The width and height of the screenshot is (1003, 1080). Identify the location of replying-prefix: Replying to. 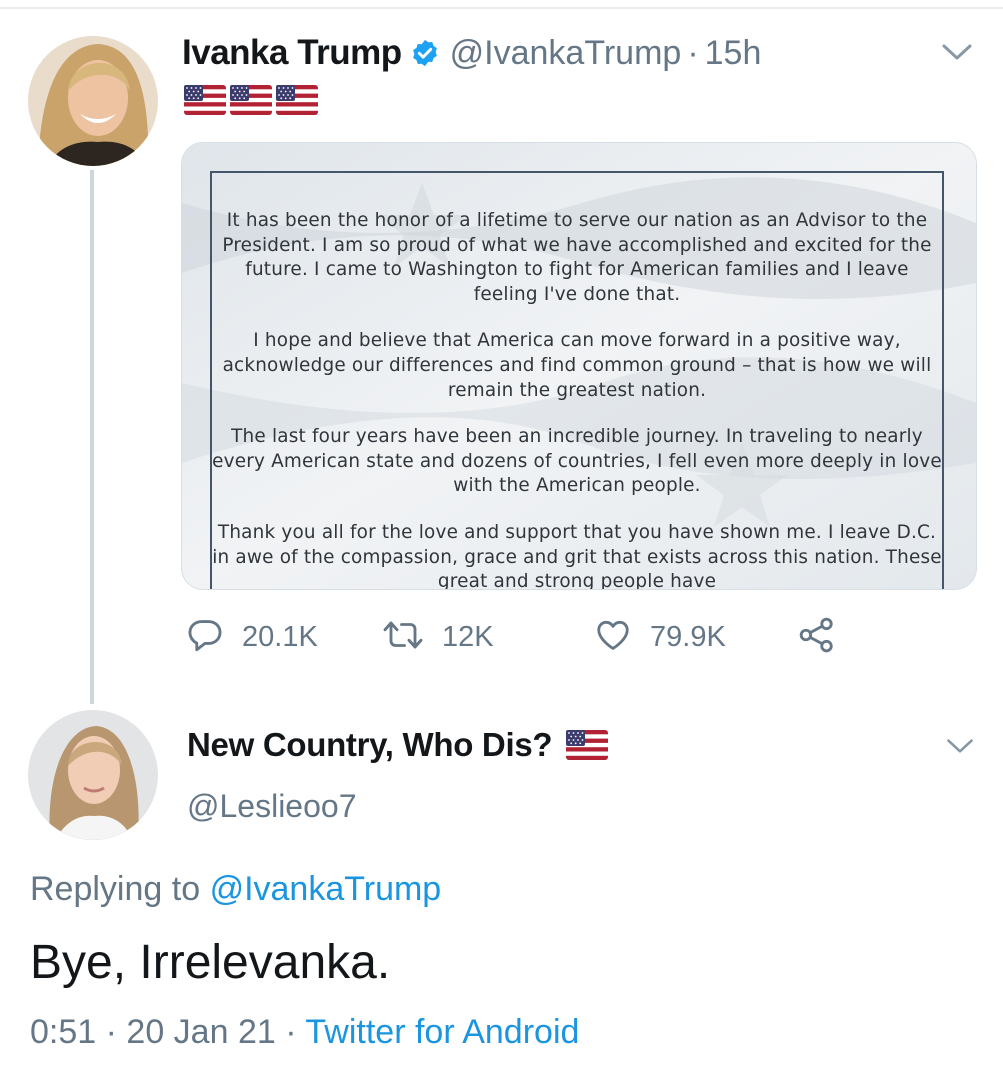
(115, 889).